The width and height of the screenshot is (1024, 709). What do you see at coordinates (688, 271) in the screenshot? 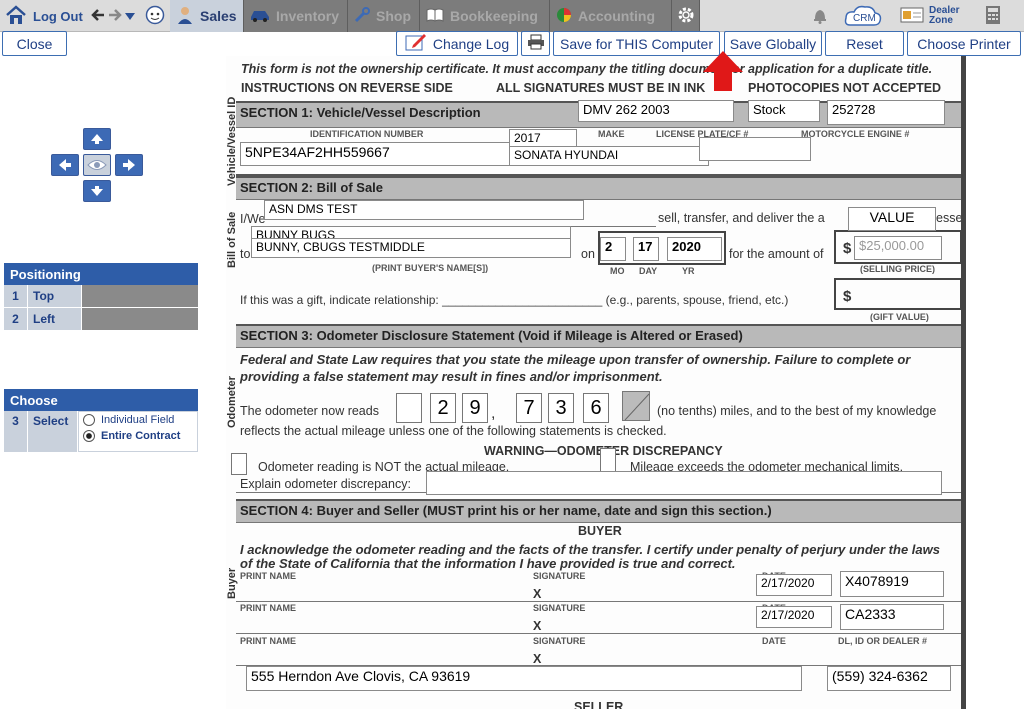
I see `yr-label: YR` at bounding box center [688, 271].